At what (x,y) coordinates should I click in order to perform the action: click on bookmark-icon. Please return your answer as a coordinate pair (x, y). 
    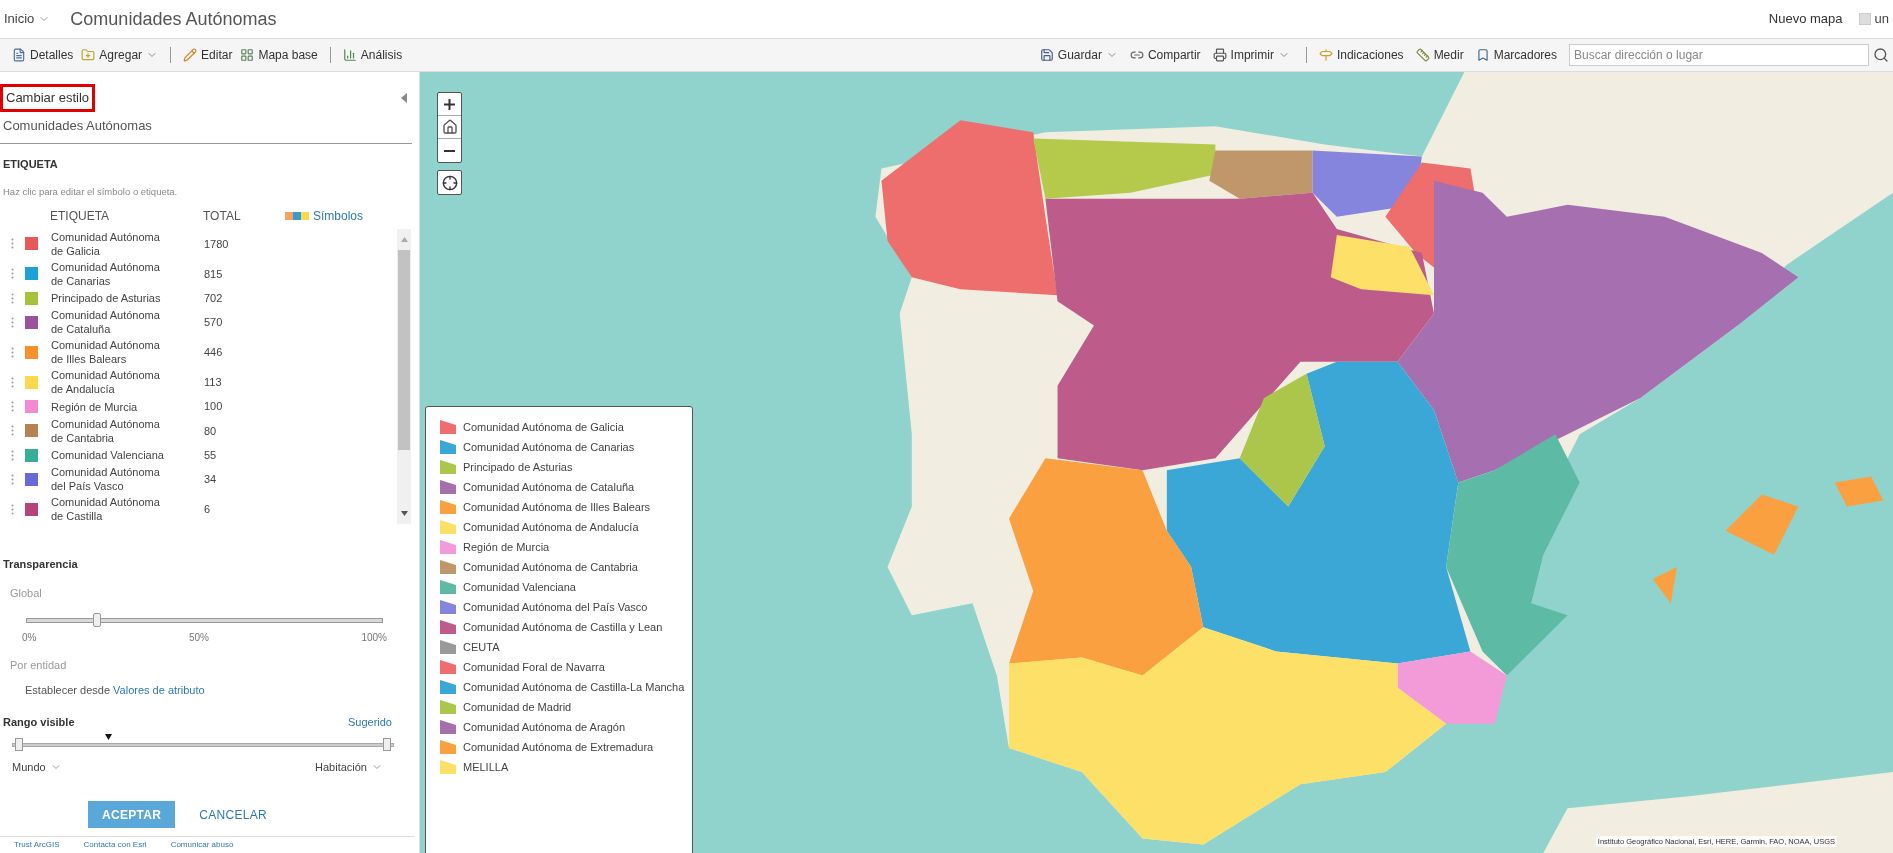
    Looking at the image, I should click on (1482, 55).